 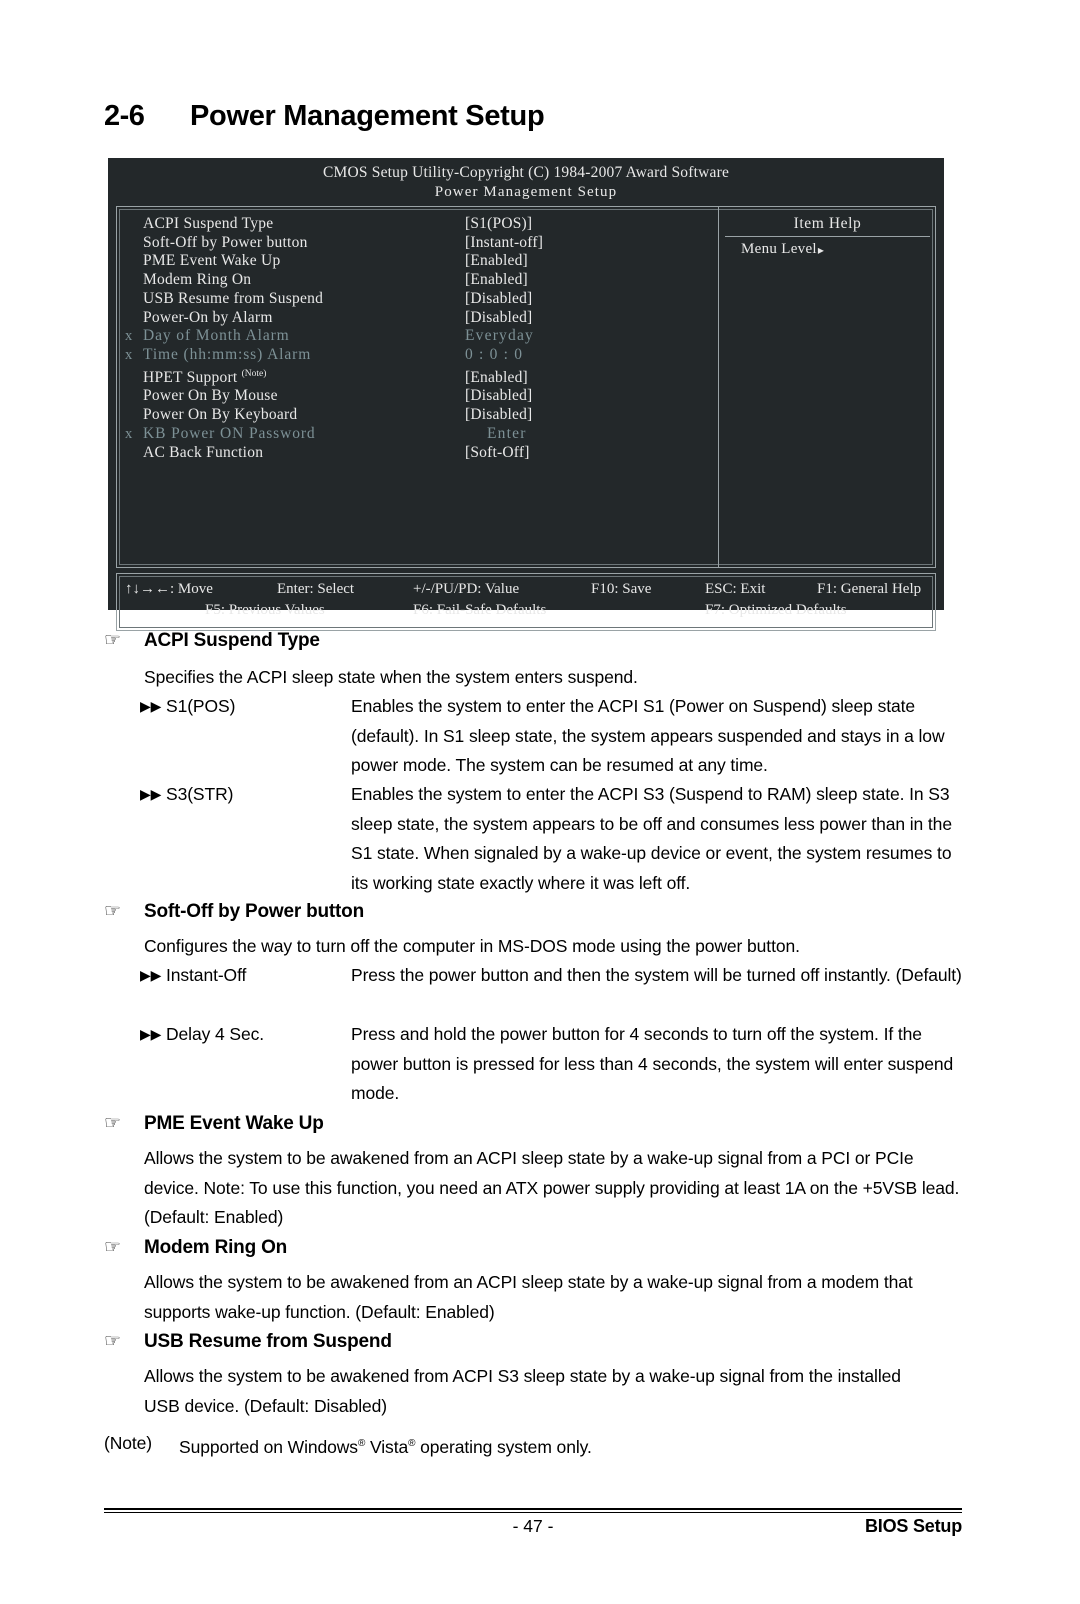 I want to click on acpi-option-s1-label: S1(POS), so click(x=201, y=706).